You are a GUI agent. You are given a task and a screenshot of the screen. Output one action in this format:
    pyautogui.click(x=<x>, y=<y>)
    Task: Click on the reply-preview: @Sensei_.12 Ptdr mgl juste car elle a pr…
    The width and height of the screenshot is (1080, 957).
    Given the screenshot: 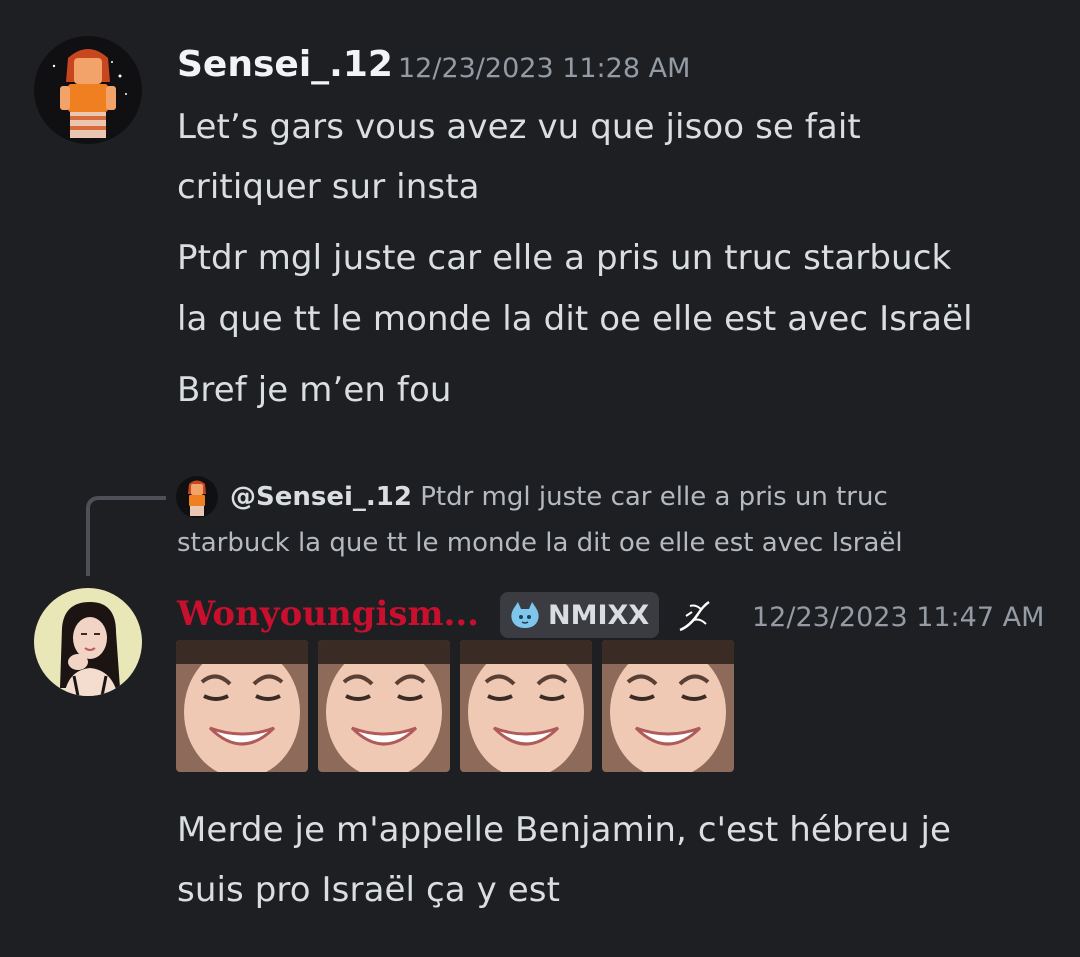 What is the action you would take?
    pyautogui.click(x=559, y=497)
    